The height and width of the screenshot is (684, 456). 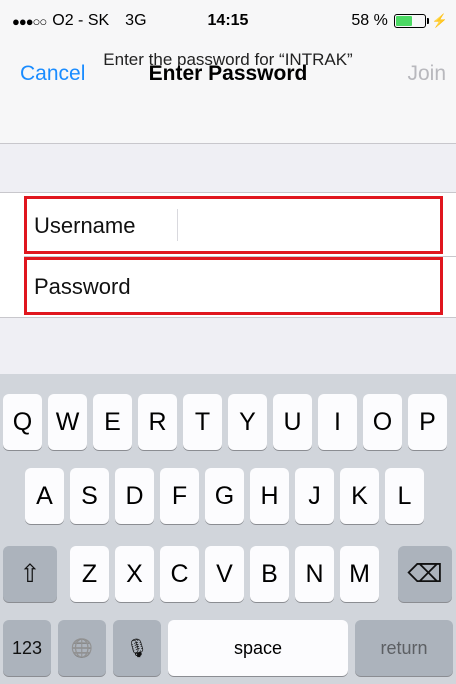 I want to click on shift-icon: ⇧, so click(x=30, y=574).